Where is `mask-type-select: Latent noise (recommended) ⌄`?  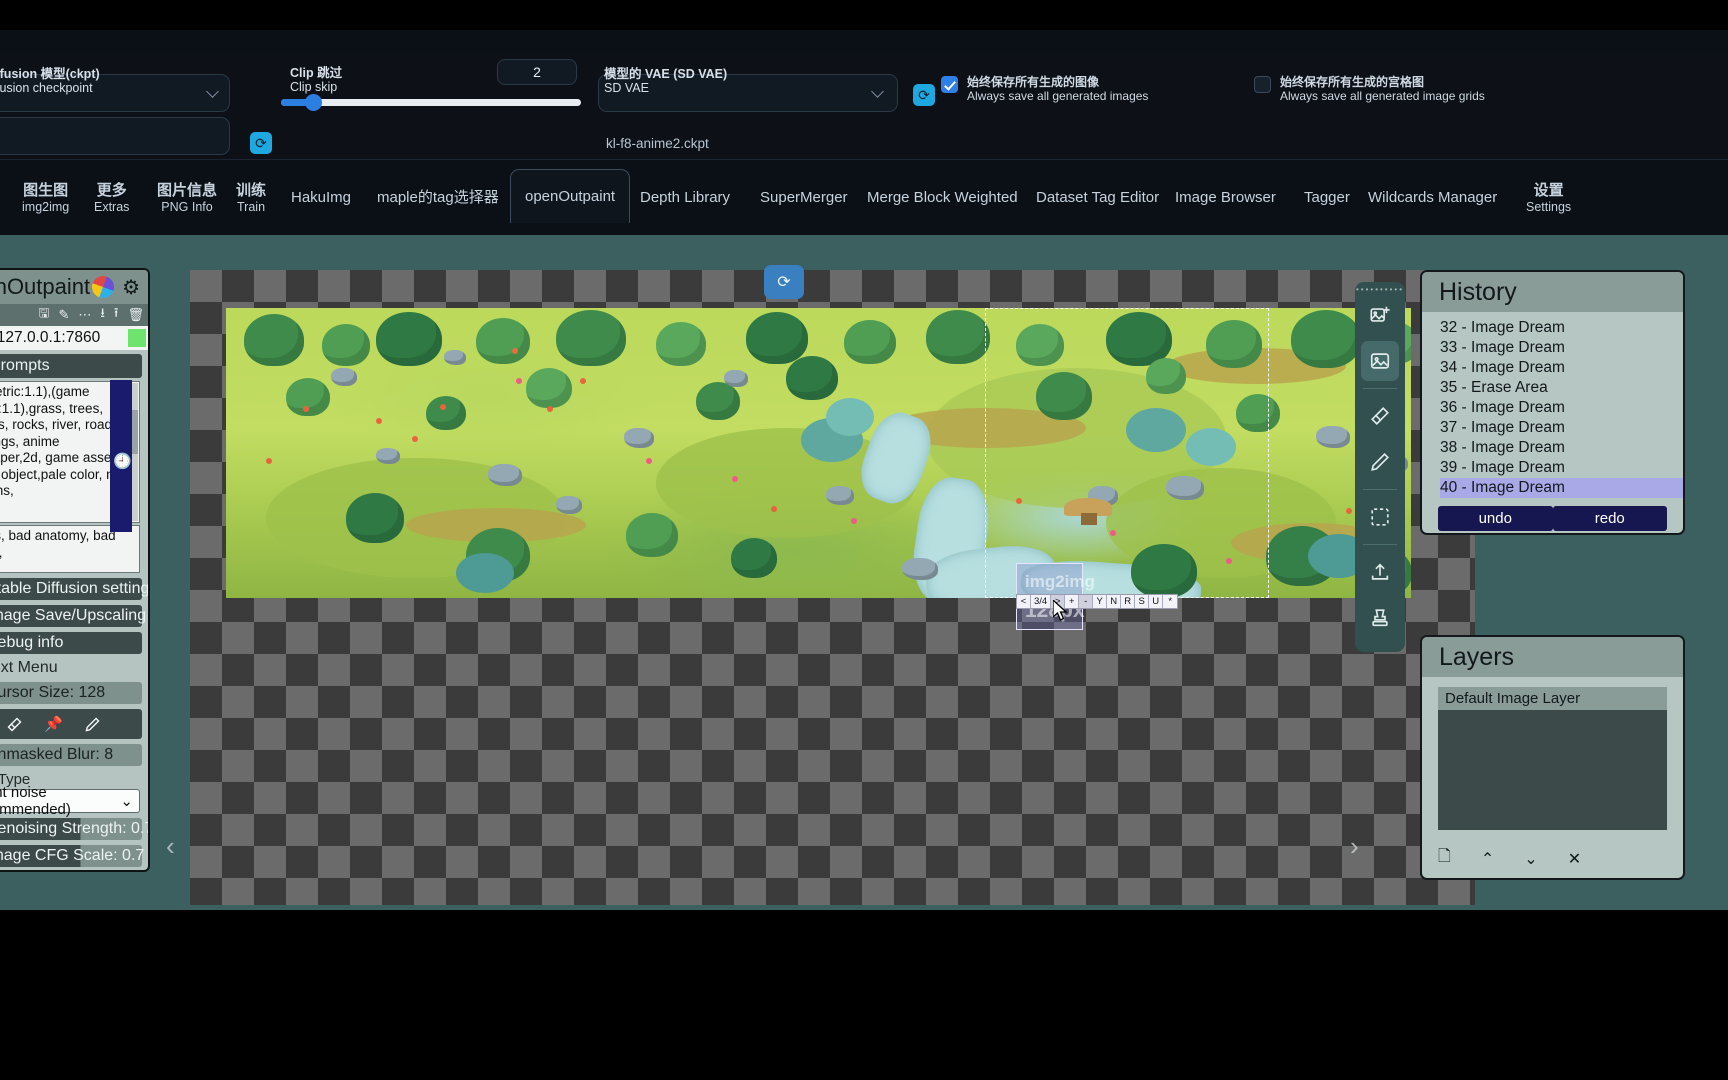
mask-type-select: Latent noise (recommended) ⌄ is located at coordinates (70, 801).